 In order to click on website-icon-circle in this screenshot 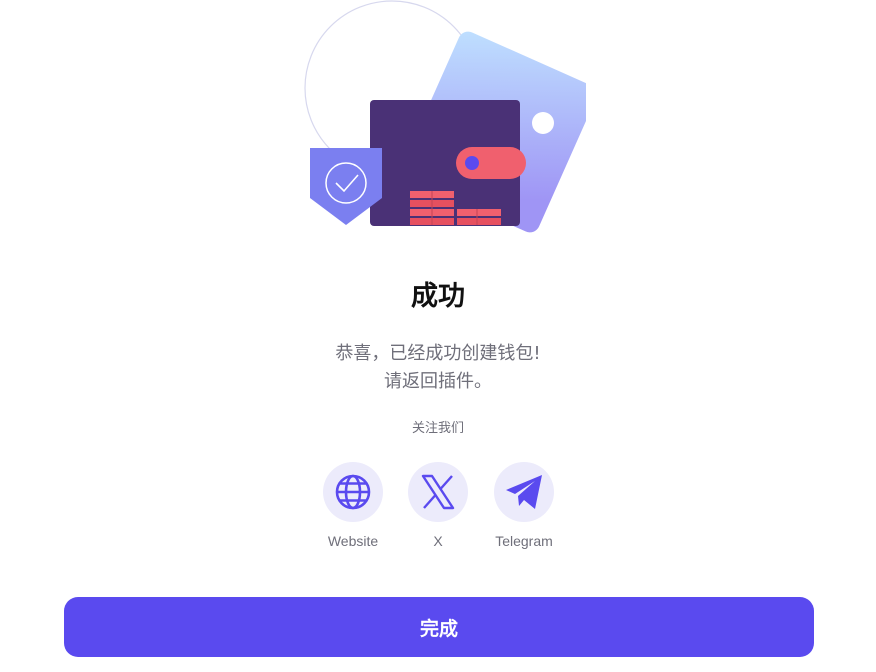, I will do `click(353, 492)`.